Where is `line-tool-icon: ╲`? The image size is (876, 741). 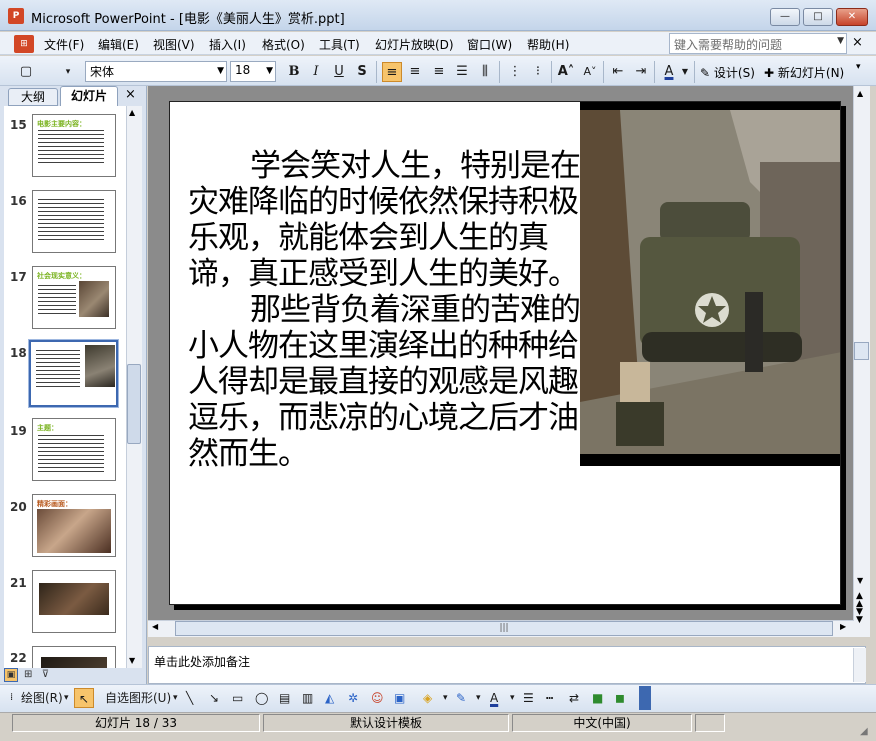 line-tool-icon: ╲ is located at coordinates (189, 698).